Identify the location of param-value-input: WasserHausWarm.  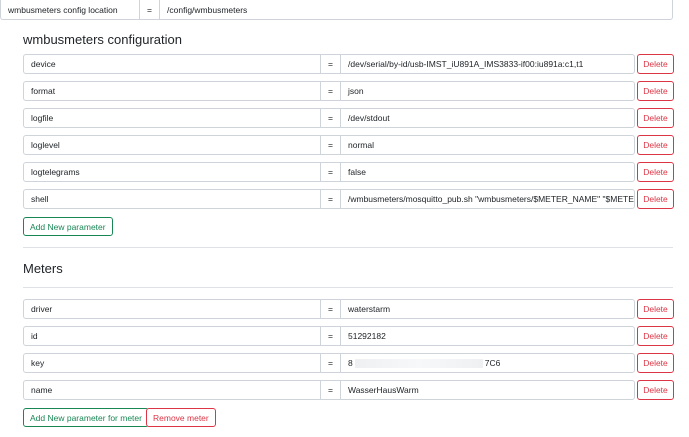
(487, 390).